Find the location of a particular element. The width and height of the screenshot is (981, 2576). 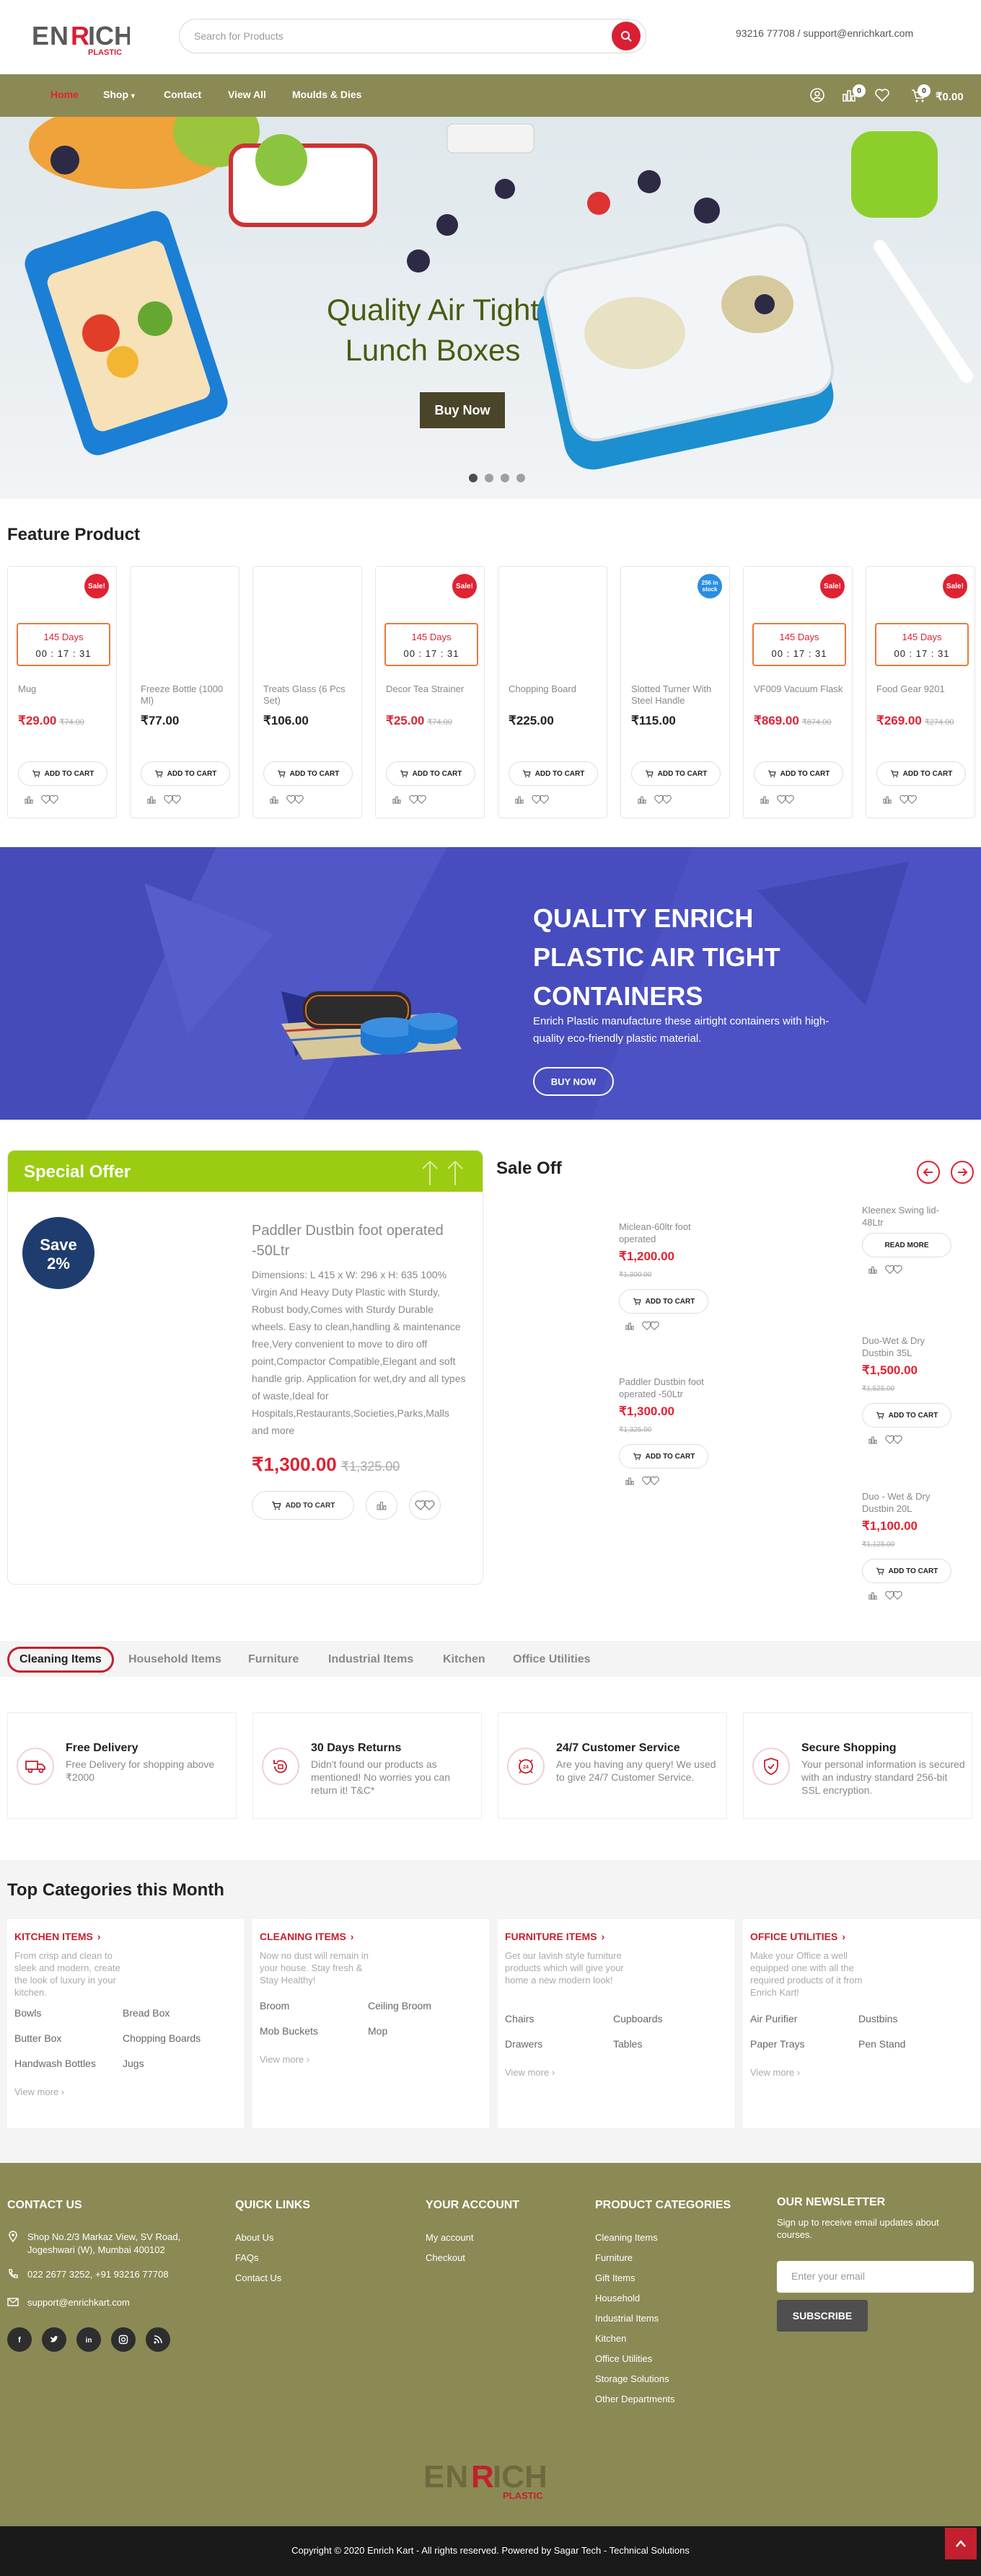

footer-category-link: Furniture is located at coordinates (614, 2257).